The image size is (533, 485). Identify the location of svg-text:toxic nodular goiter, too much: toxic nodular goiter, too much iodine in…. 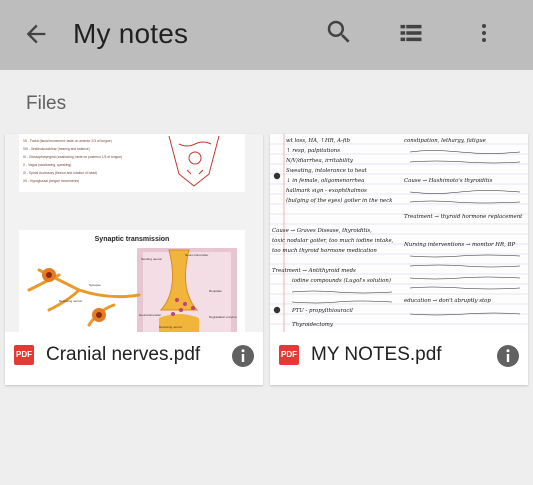
(333, 241).